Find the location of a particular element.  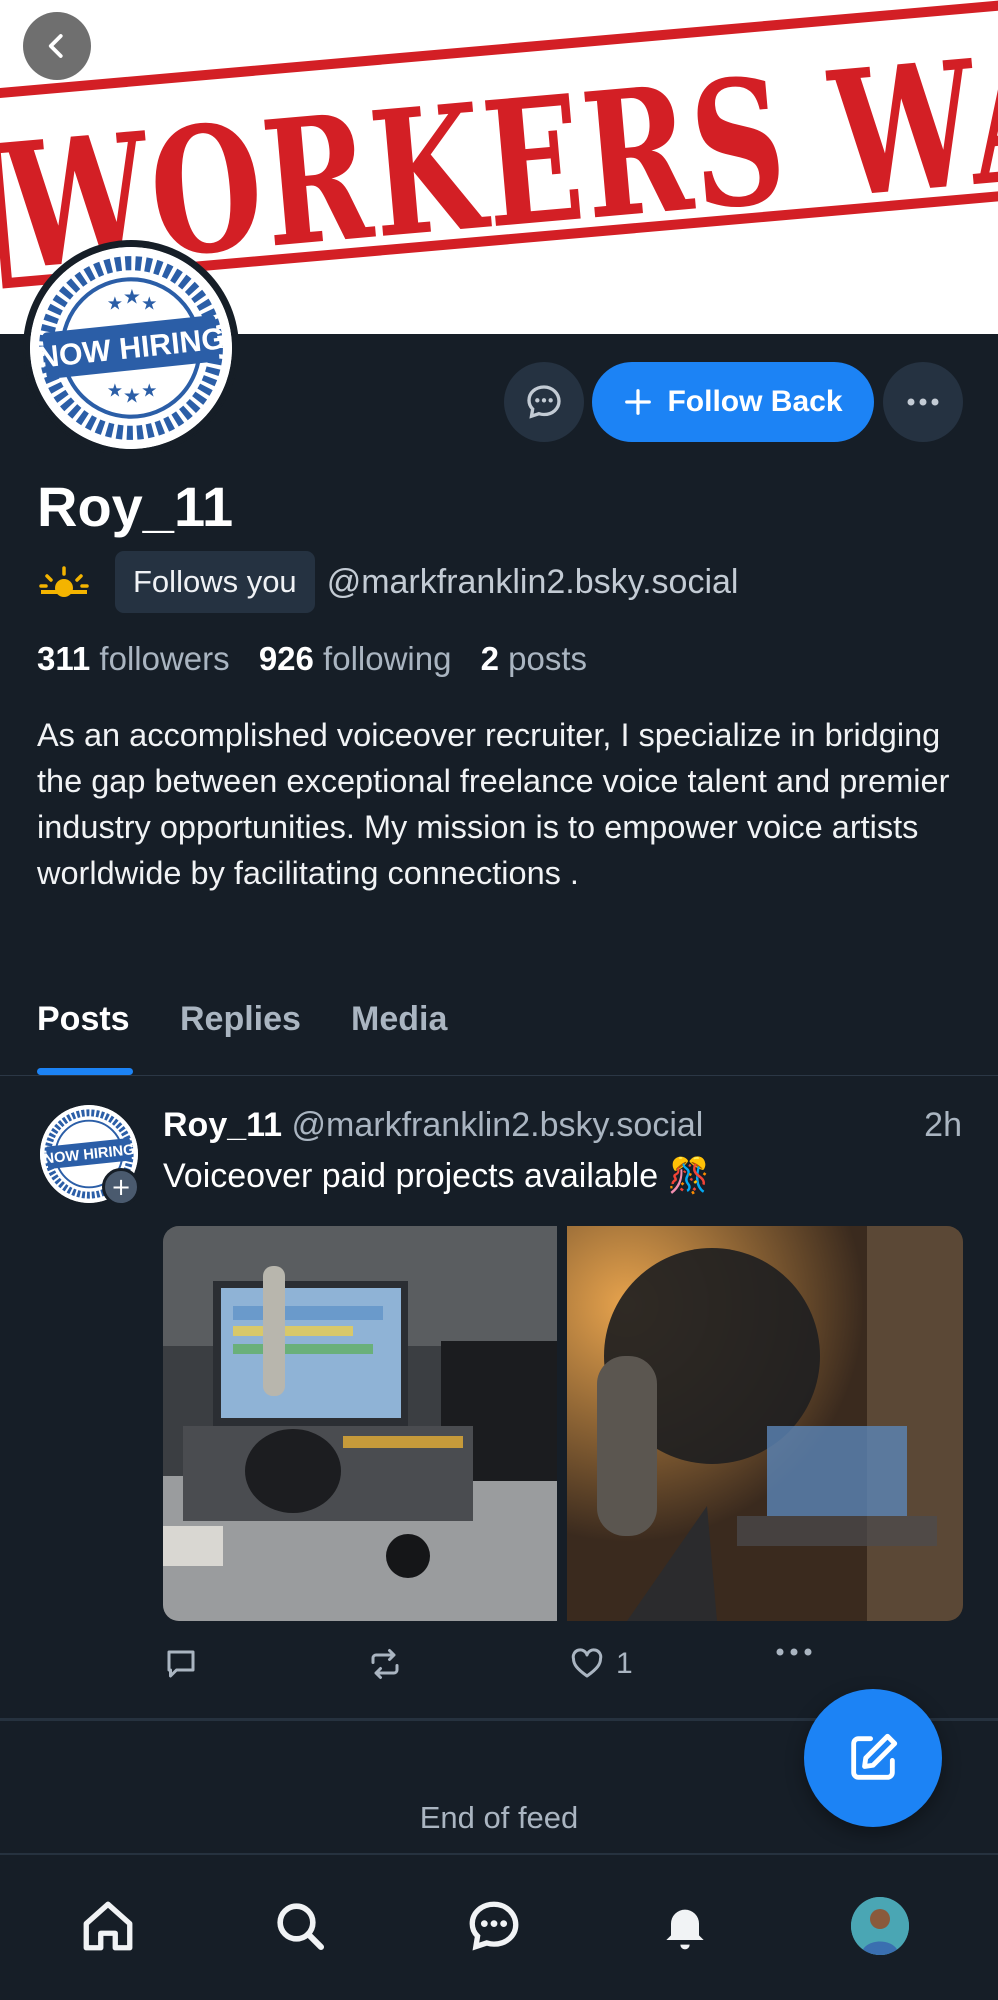

follows-you-badge: Follows you is located at coordinates (215, 582).